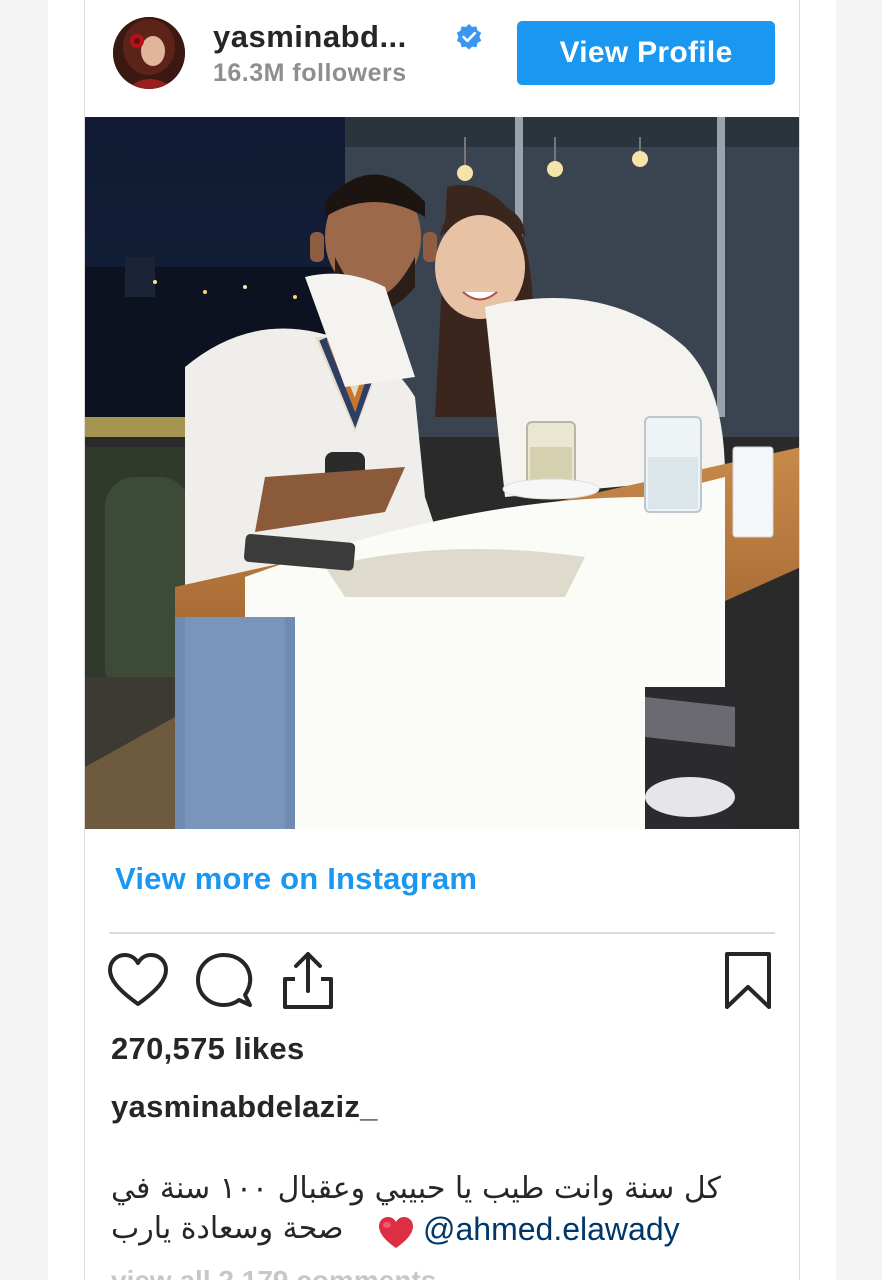 The height and width of the screenshot is (1280, 882). Describe the element at coordinates (224, 982) in the screenshot. I see `comment-icon` at that location.